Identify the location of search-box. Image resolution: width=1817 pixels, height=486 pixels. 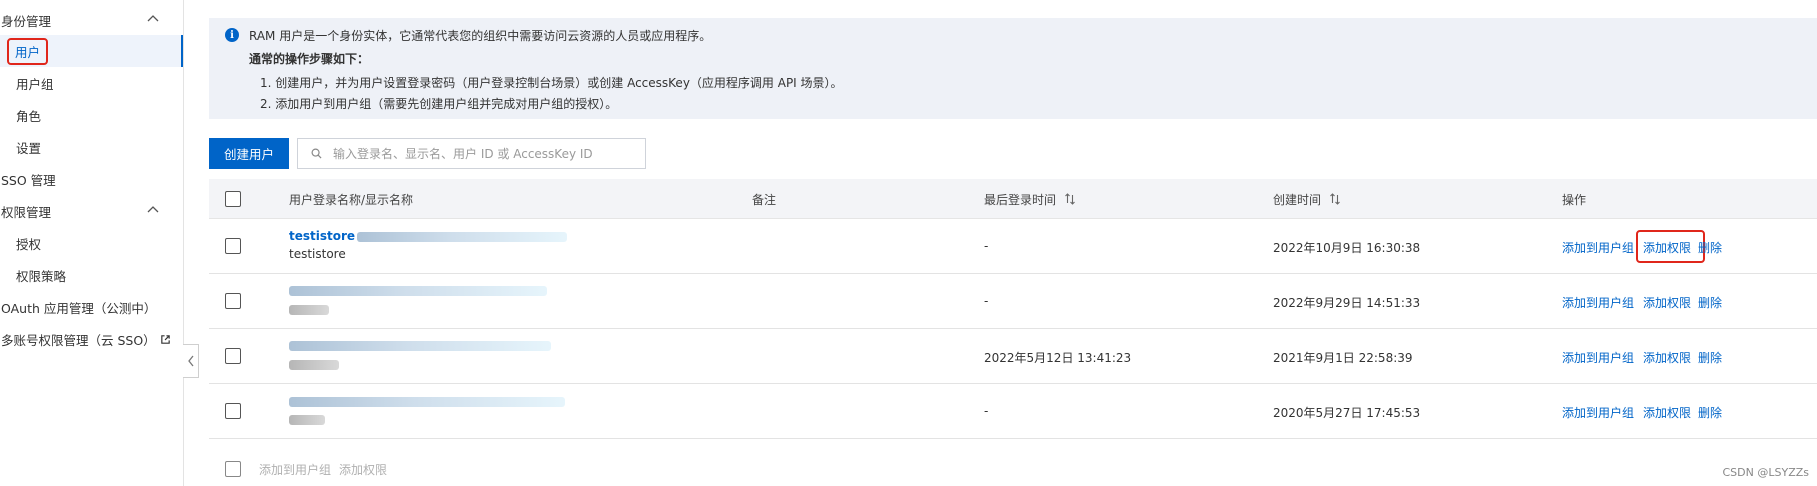
(471, 153).